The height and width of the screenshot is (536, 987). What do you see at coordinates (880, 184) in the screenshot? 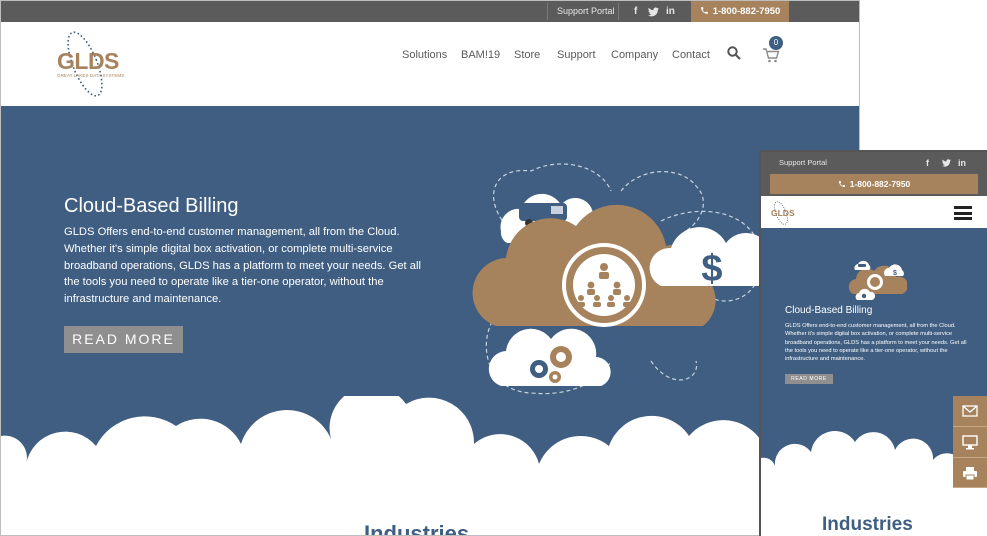
I see `mobile-phone-number: 1-800-882-7950` at bounding box center [880, 184].